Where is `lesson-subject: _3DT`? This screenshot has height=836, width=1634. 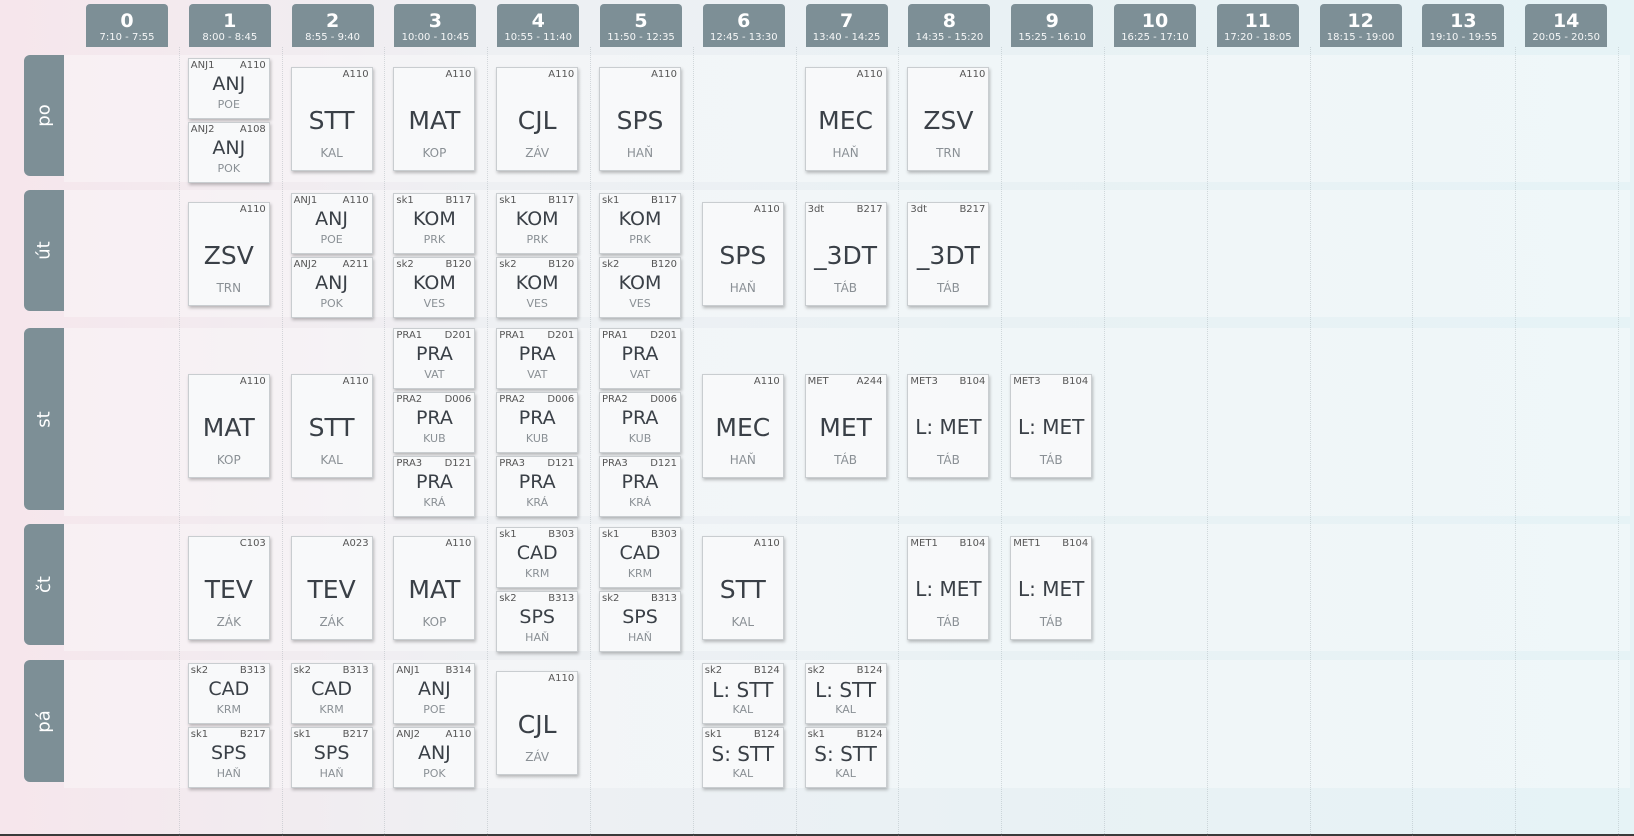 lesson-subject: _3DT is located at coordinates (948, 255).